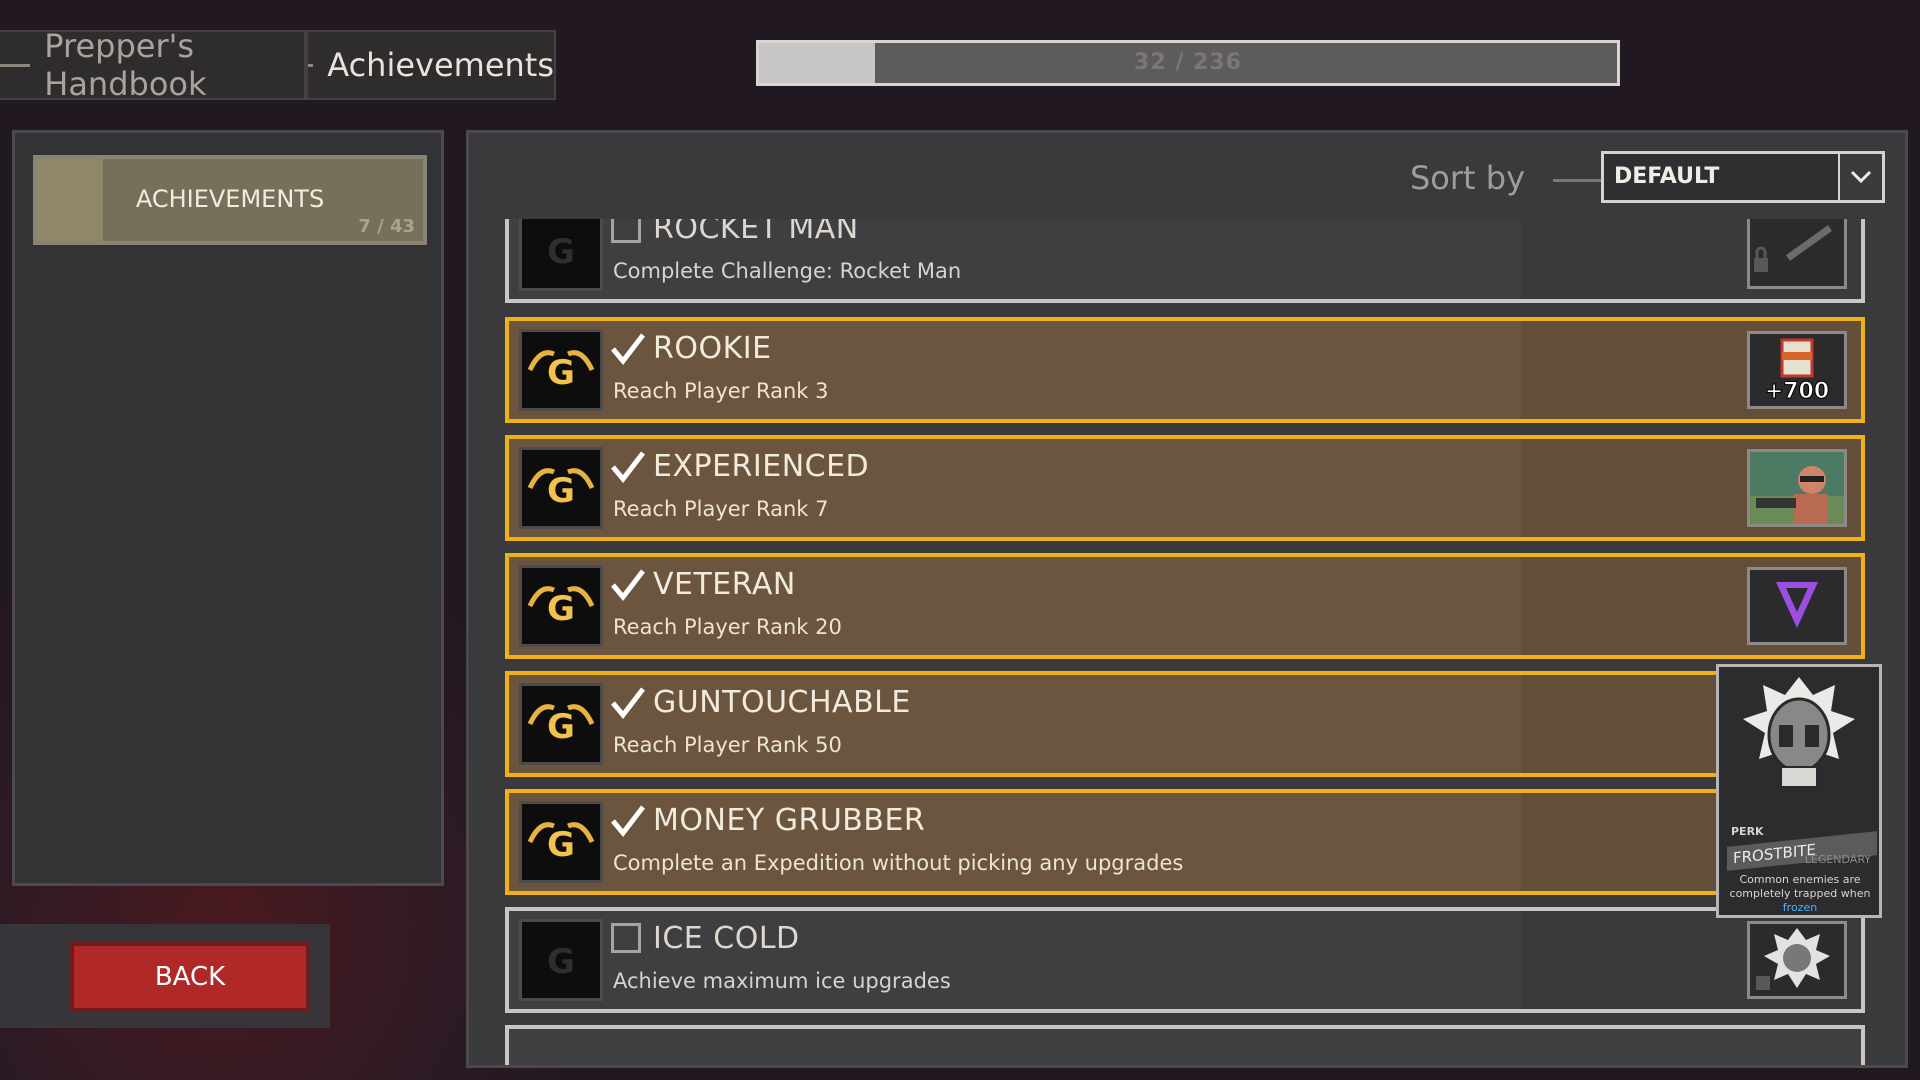  I want to click on category-label: ACHIEVEMENTS, so click(230, 199).